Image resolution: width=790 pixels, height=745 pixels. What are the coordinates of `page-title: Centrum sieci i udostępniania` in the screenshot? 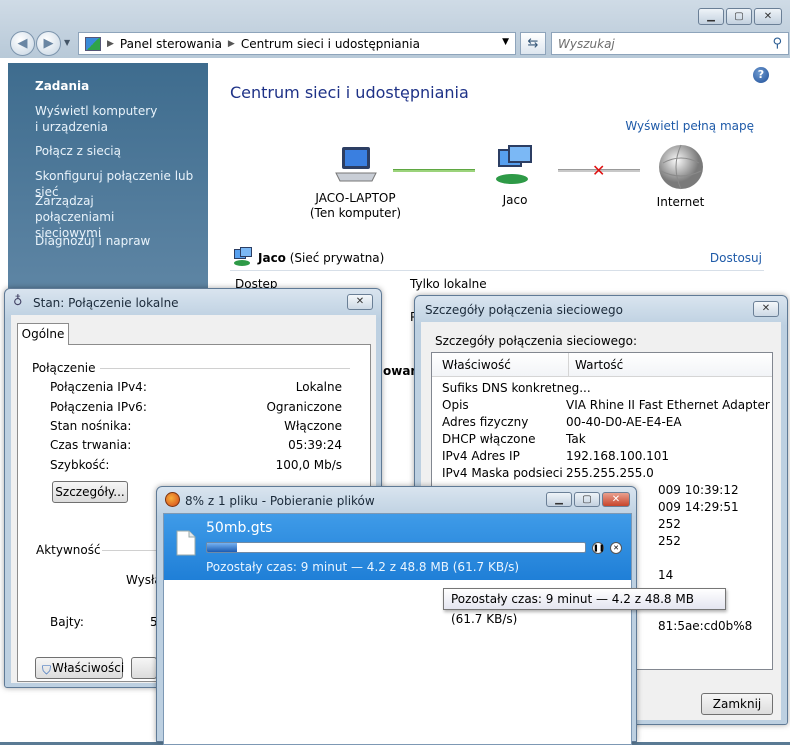 It's located at (349, 92).